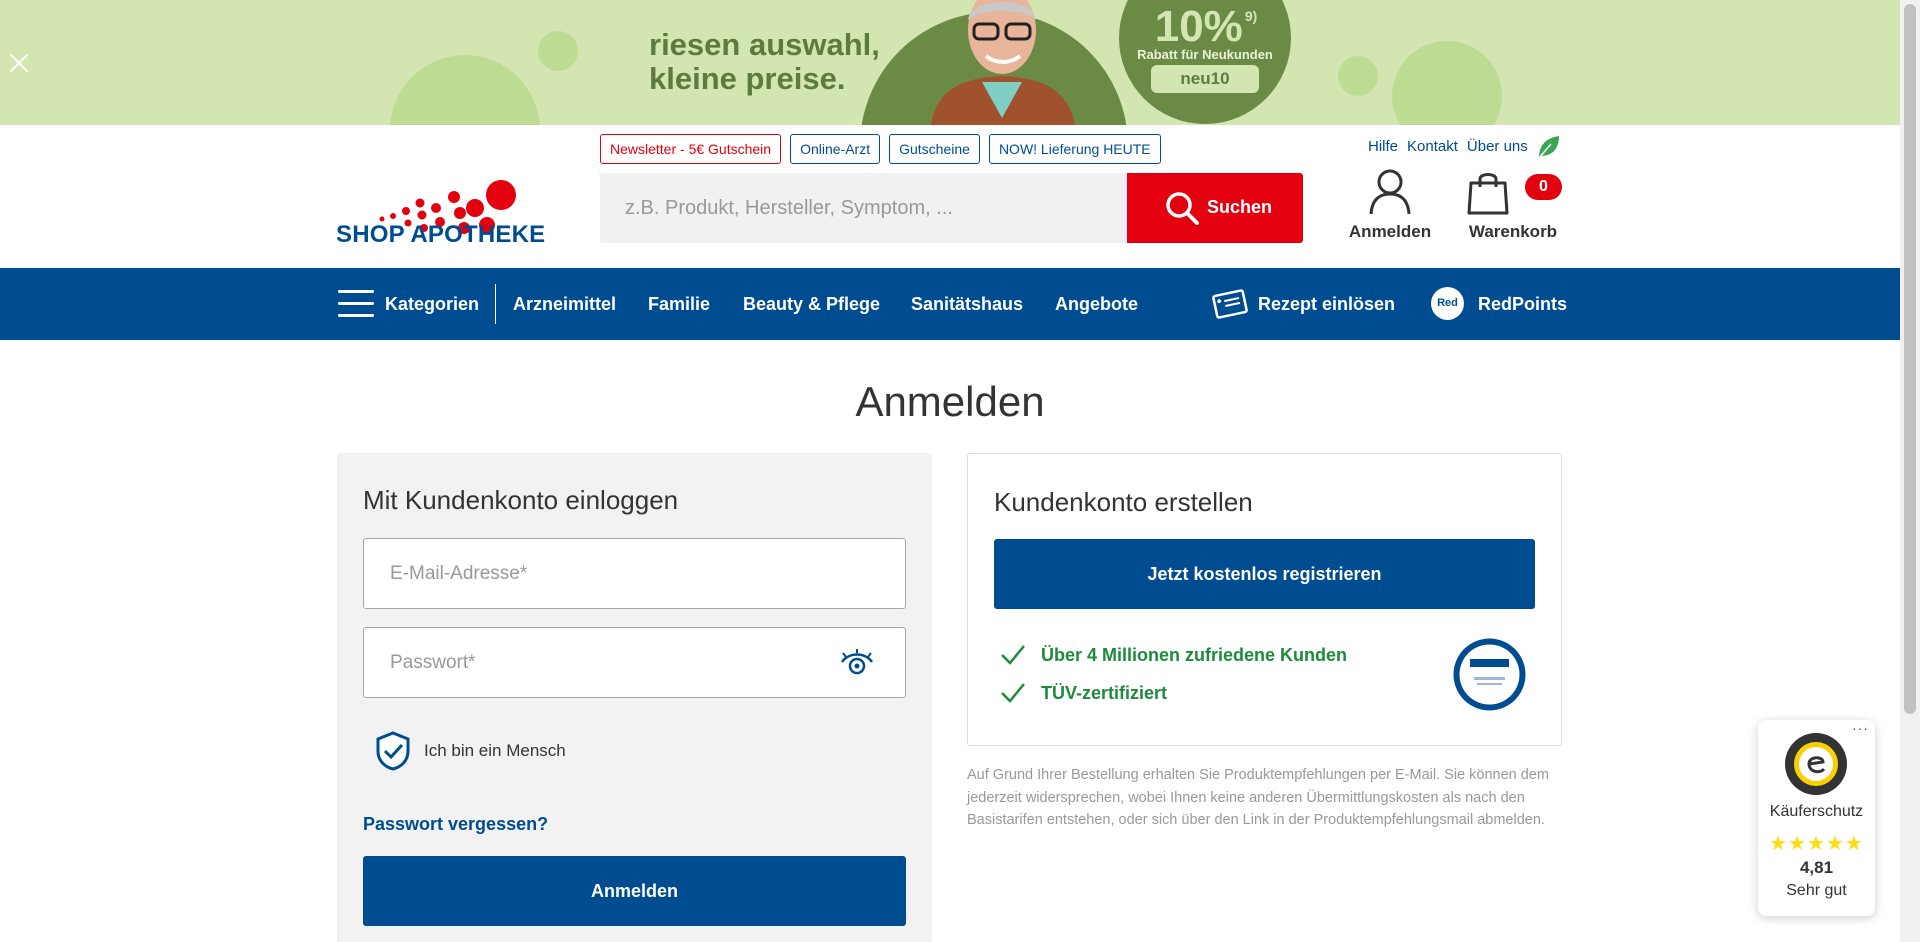 The image size is (1920, 942). Describe the element at coordinates (1432, 146) in the screenshot. I see `link-kontakt: Kontakt` at that location.